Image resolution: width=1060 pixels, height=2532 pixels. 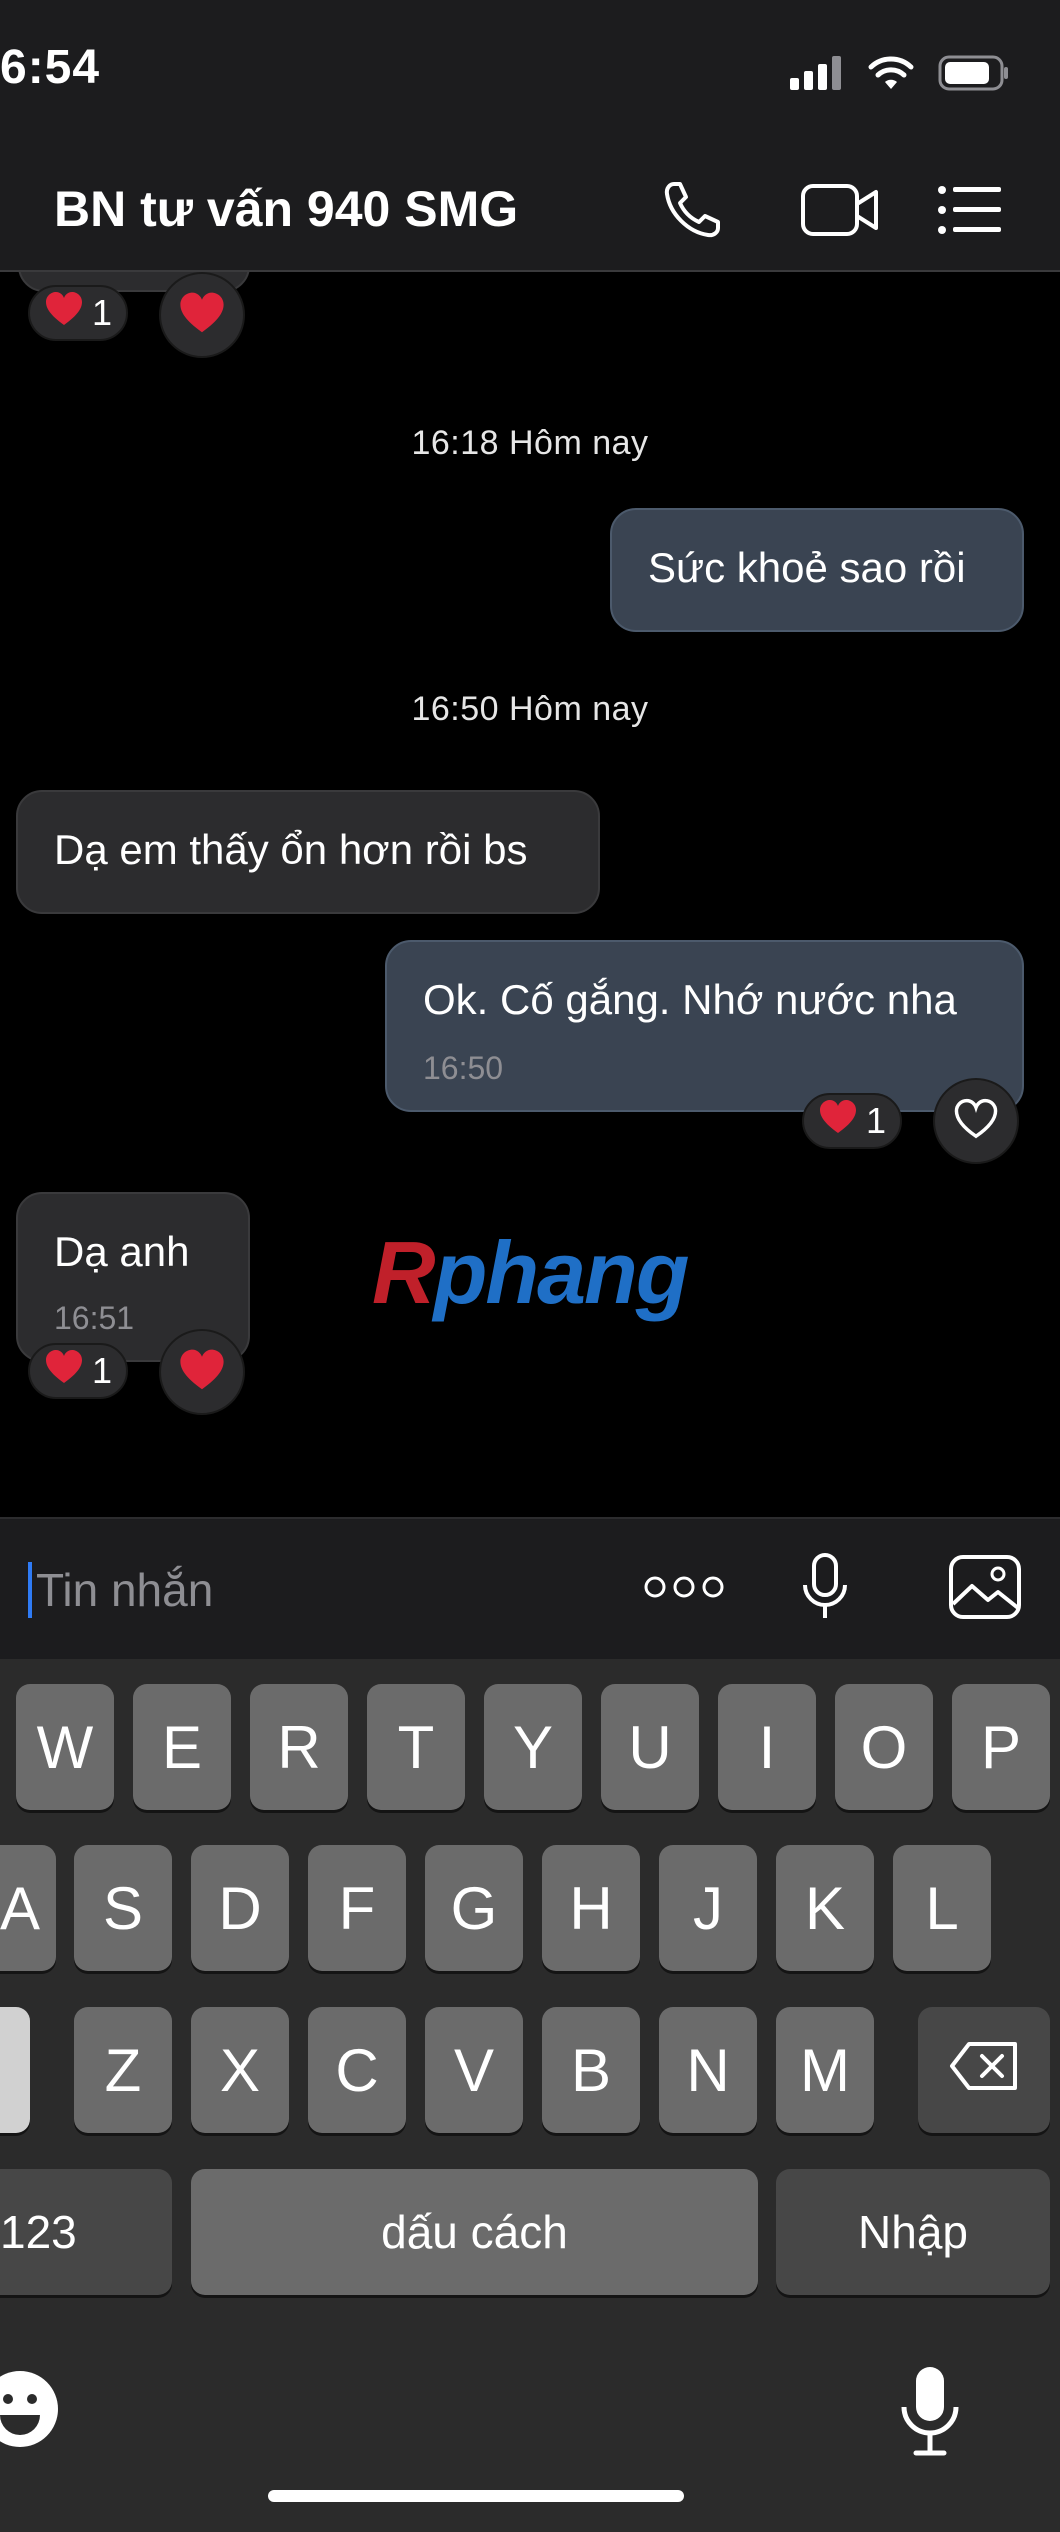 I want to click on message-text: Sức khoẻ sao rồi, so click(x=807, y=567).